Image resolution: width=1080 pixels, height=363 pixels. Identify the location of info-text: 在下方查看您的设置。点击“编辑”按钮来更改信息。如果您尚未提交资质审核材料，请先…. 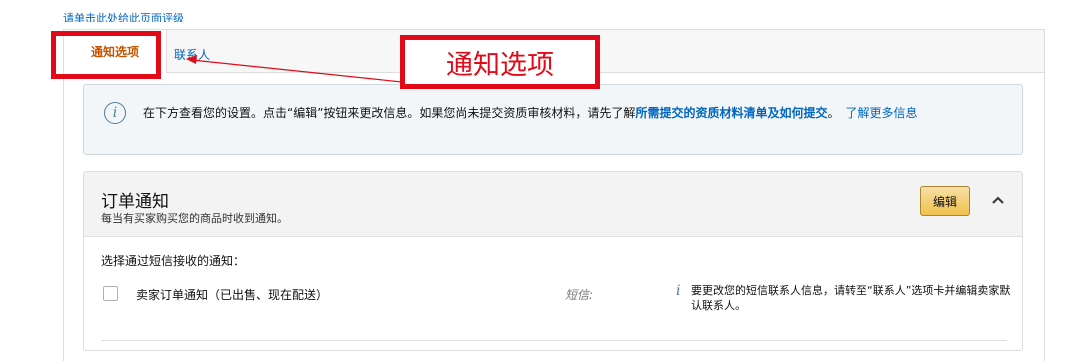
(573, 113).